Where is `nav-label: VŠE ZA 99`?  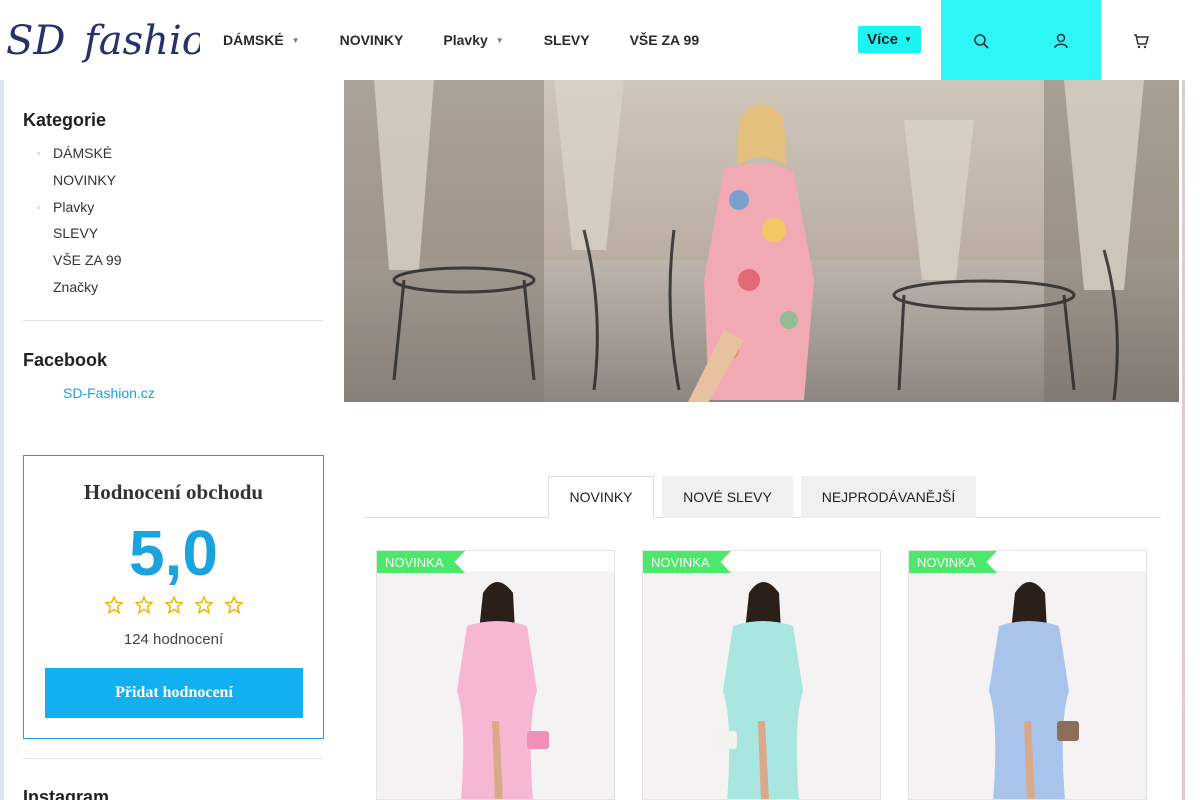
nav-label: VŠE ZA 99 is located at coordinates (664, 40).